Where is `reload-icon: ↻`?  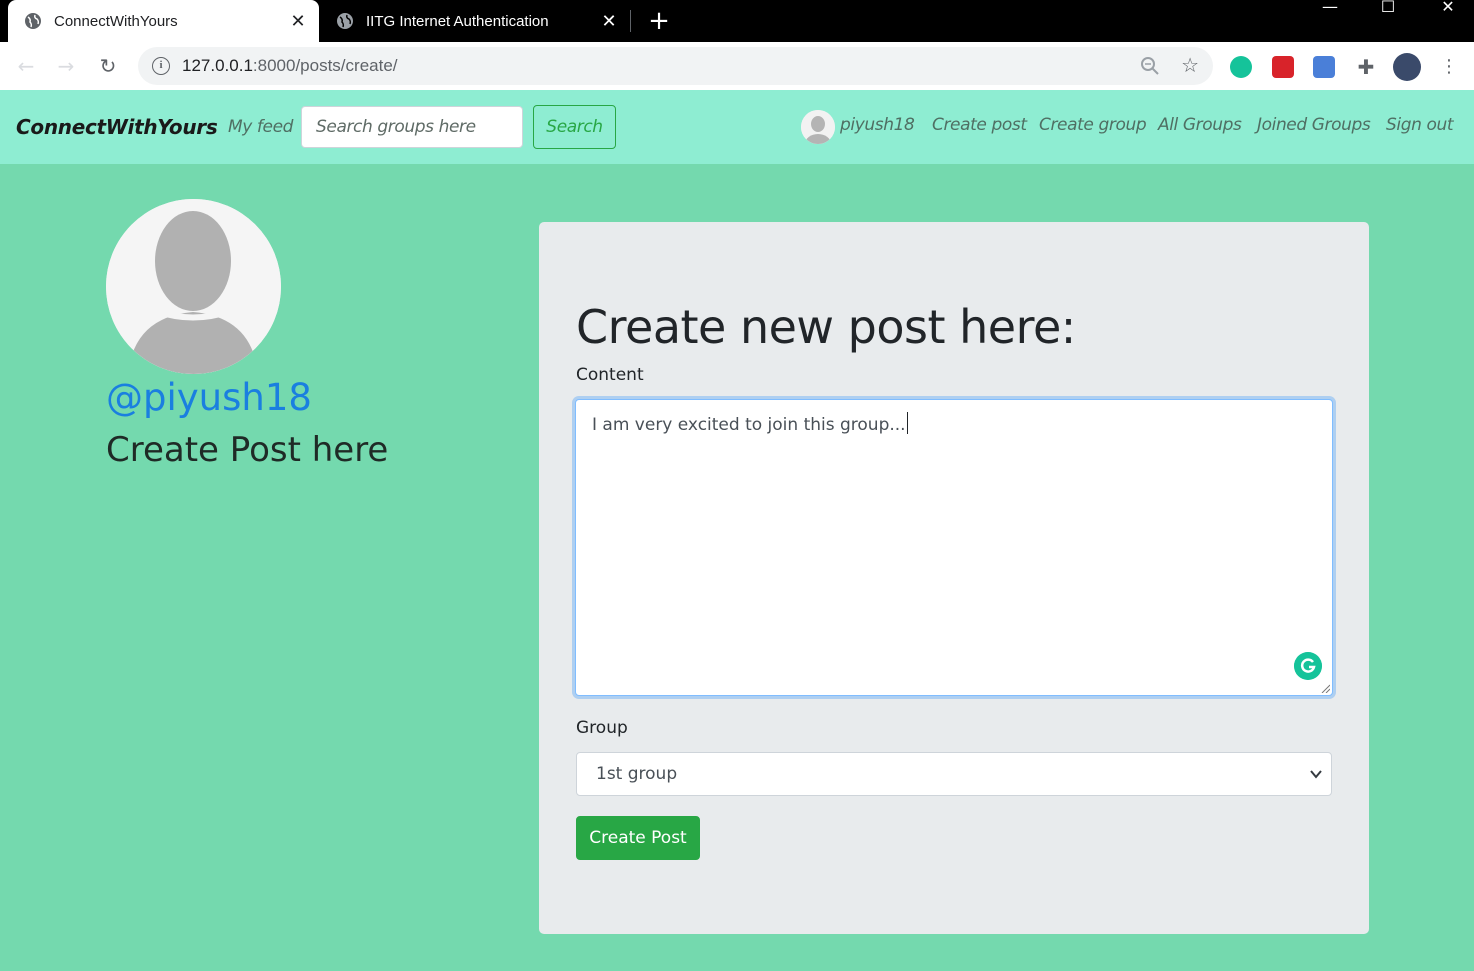
reload-icon: ↻ is located at coordinates (108, 66).